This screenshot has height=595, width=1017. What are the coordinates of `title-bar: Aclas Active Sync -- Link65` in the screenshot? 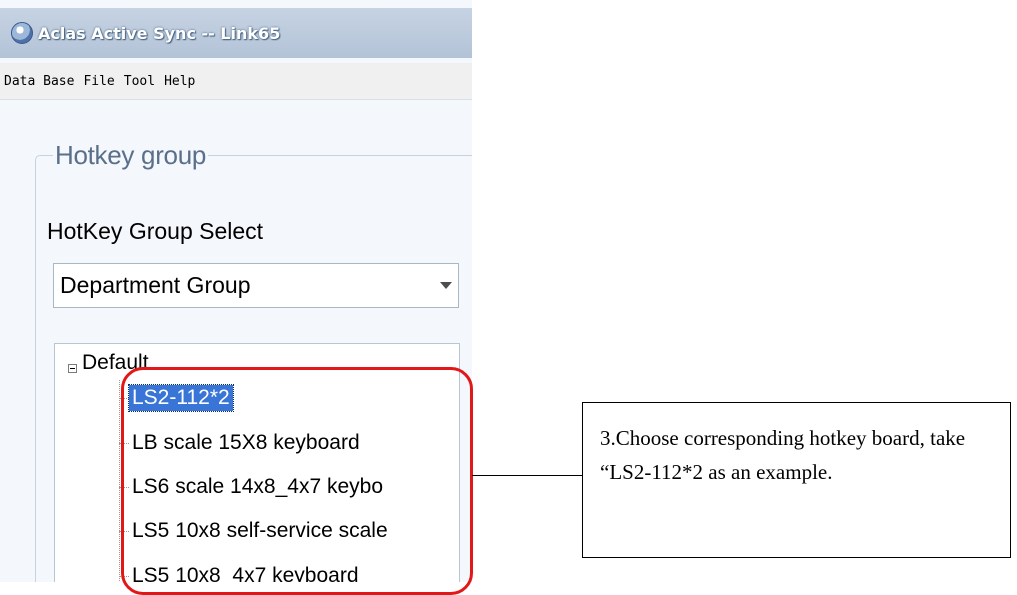 It's located at (236, 33).